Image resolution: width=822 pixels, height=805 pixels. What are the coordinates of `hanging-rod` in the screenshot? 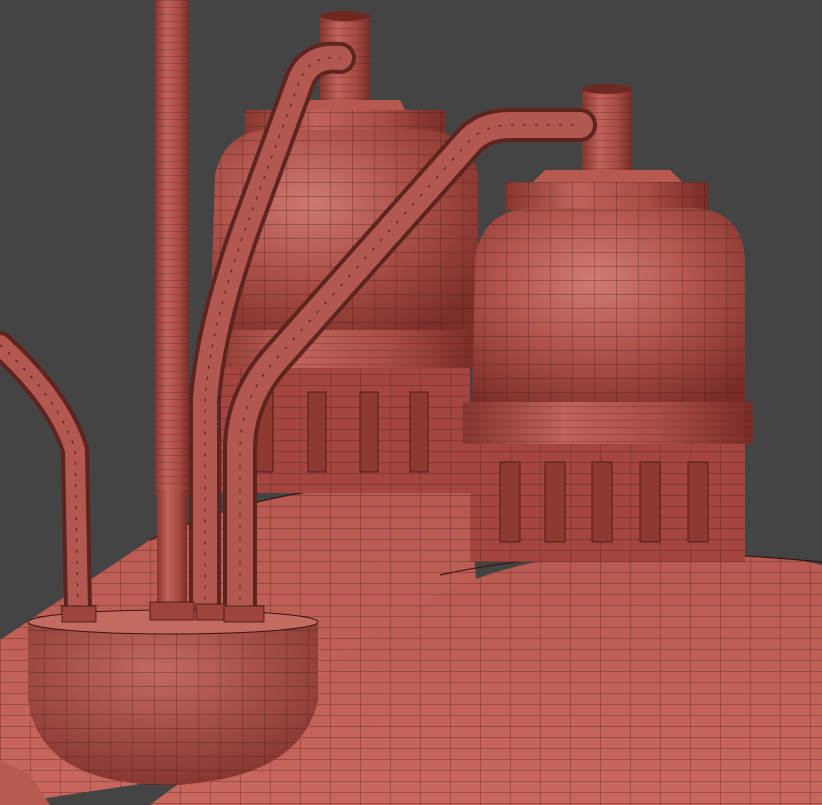 It's located at (172, 307).